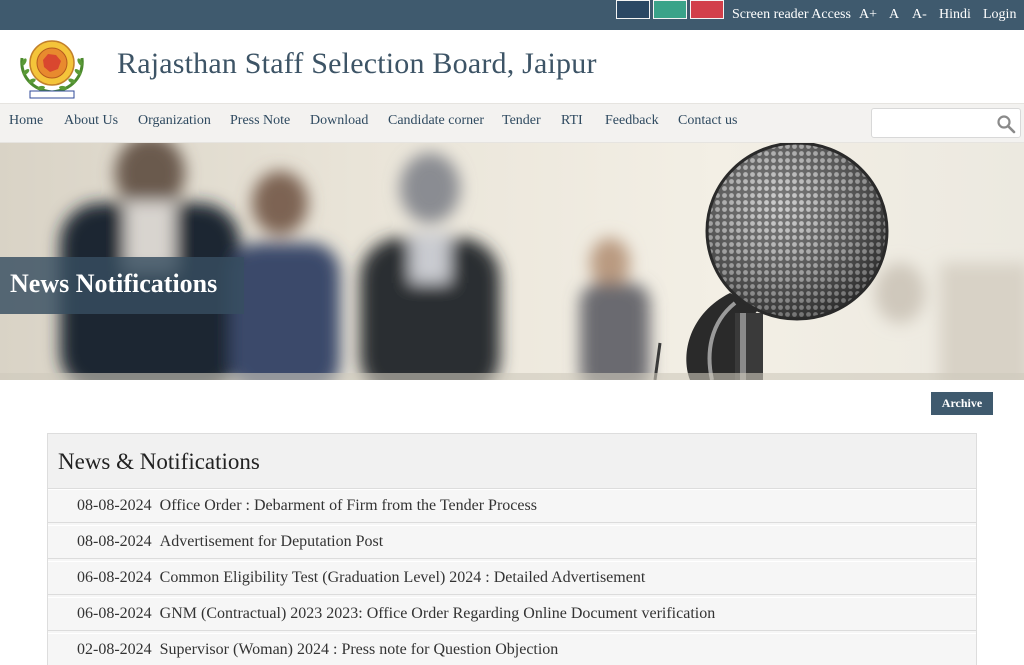  Describe the element at coordinates (670, 9) in the screenshot. I see `theme-green-button` at that location.